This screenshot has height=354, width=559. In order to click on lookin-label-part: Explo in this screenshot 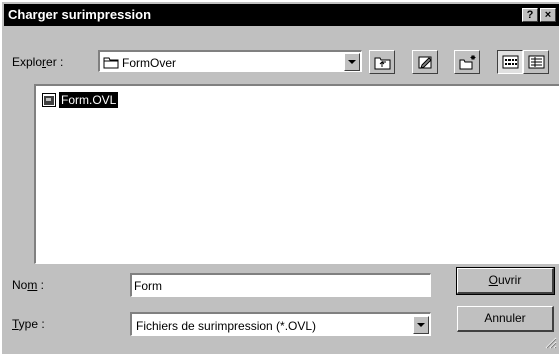, I will do `click(27, 62)`.